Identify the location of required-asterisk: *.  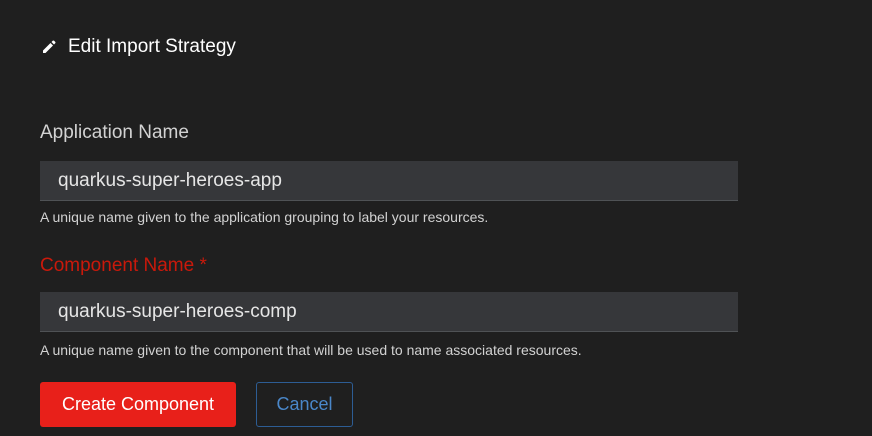
(203, 265).